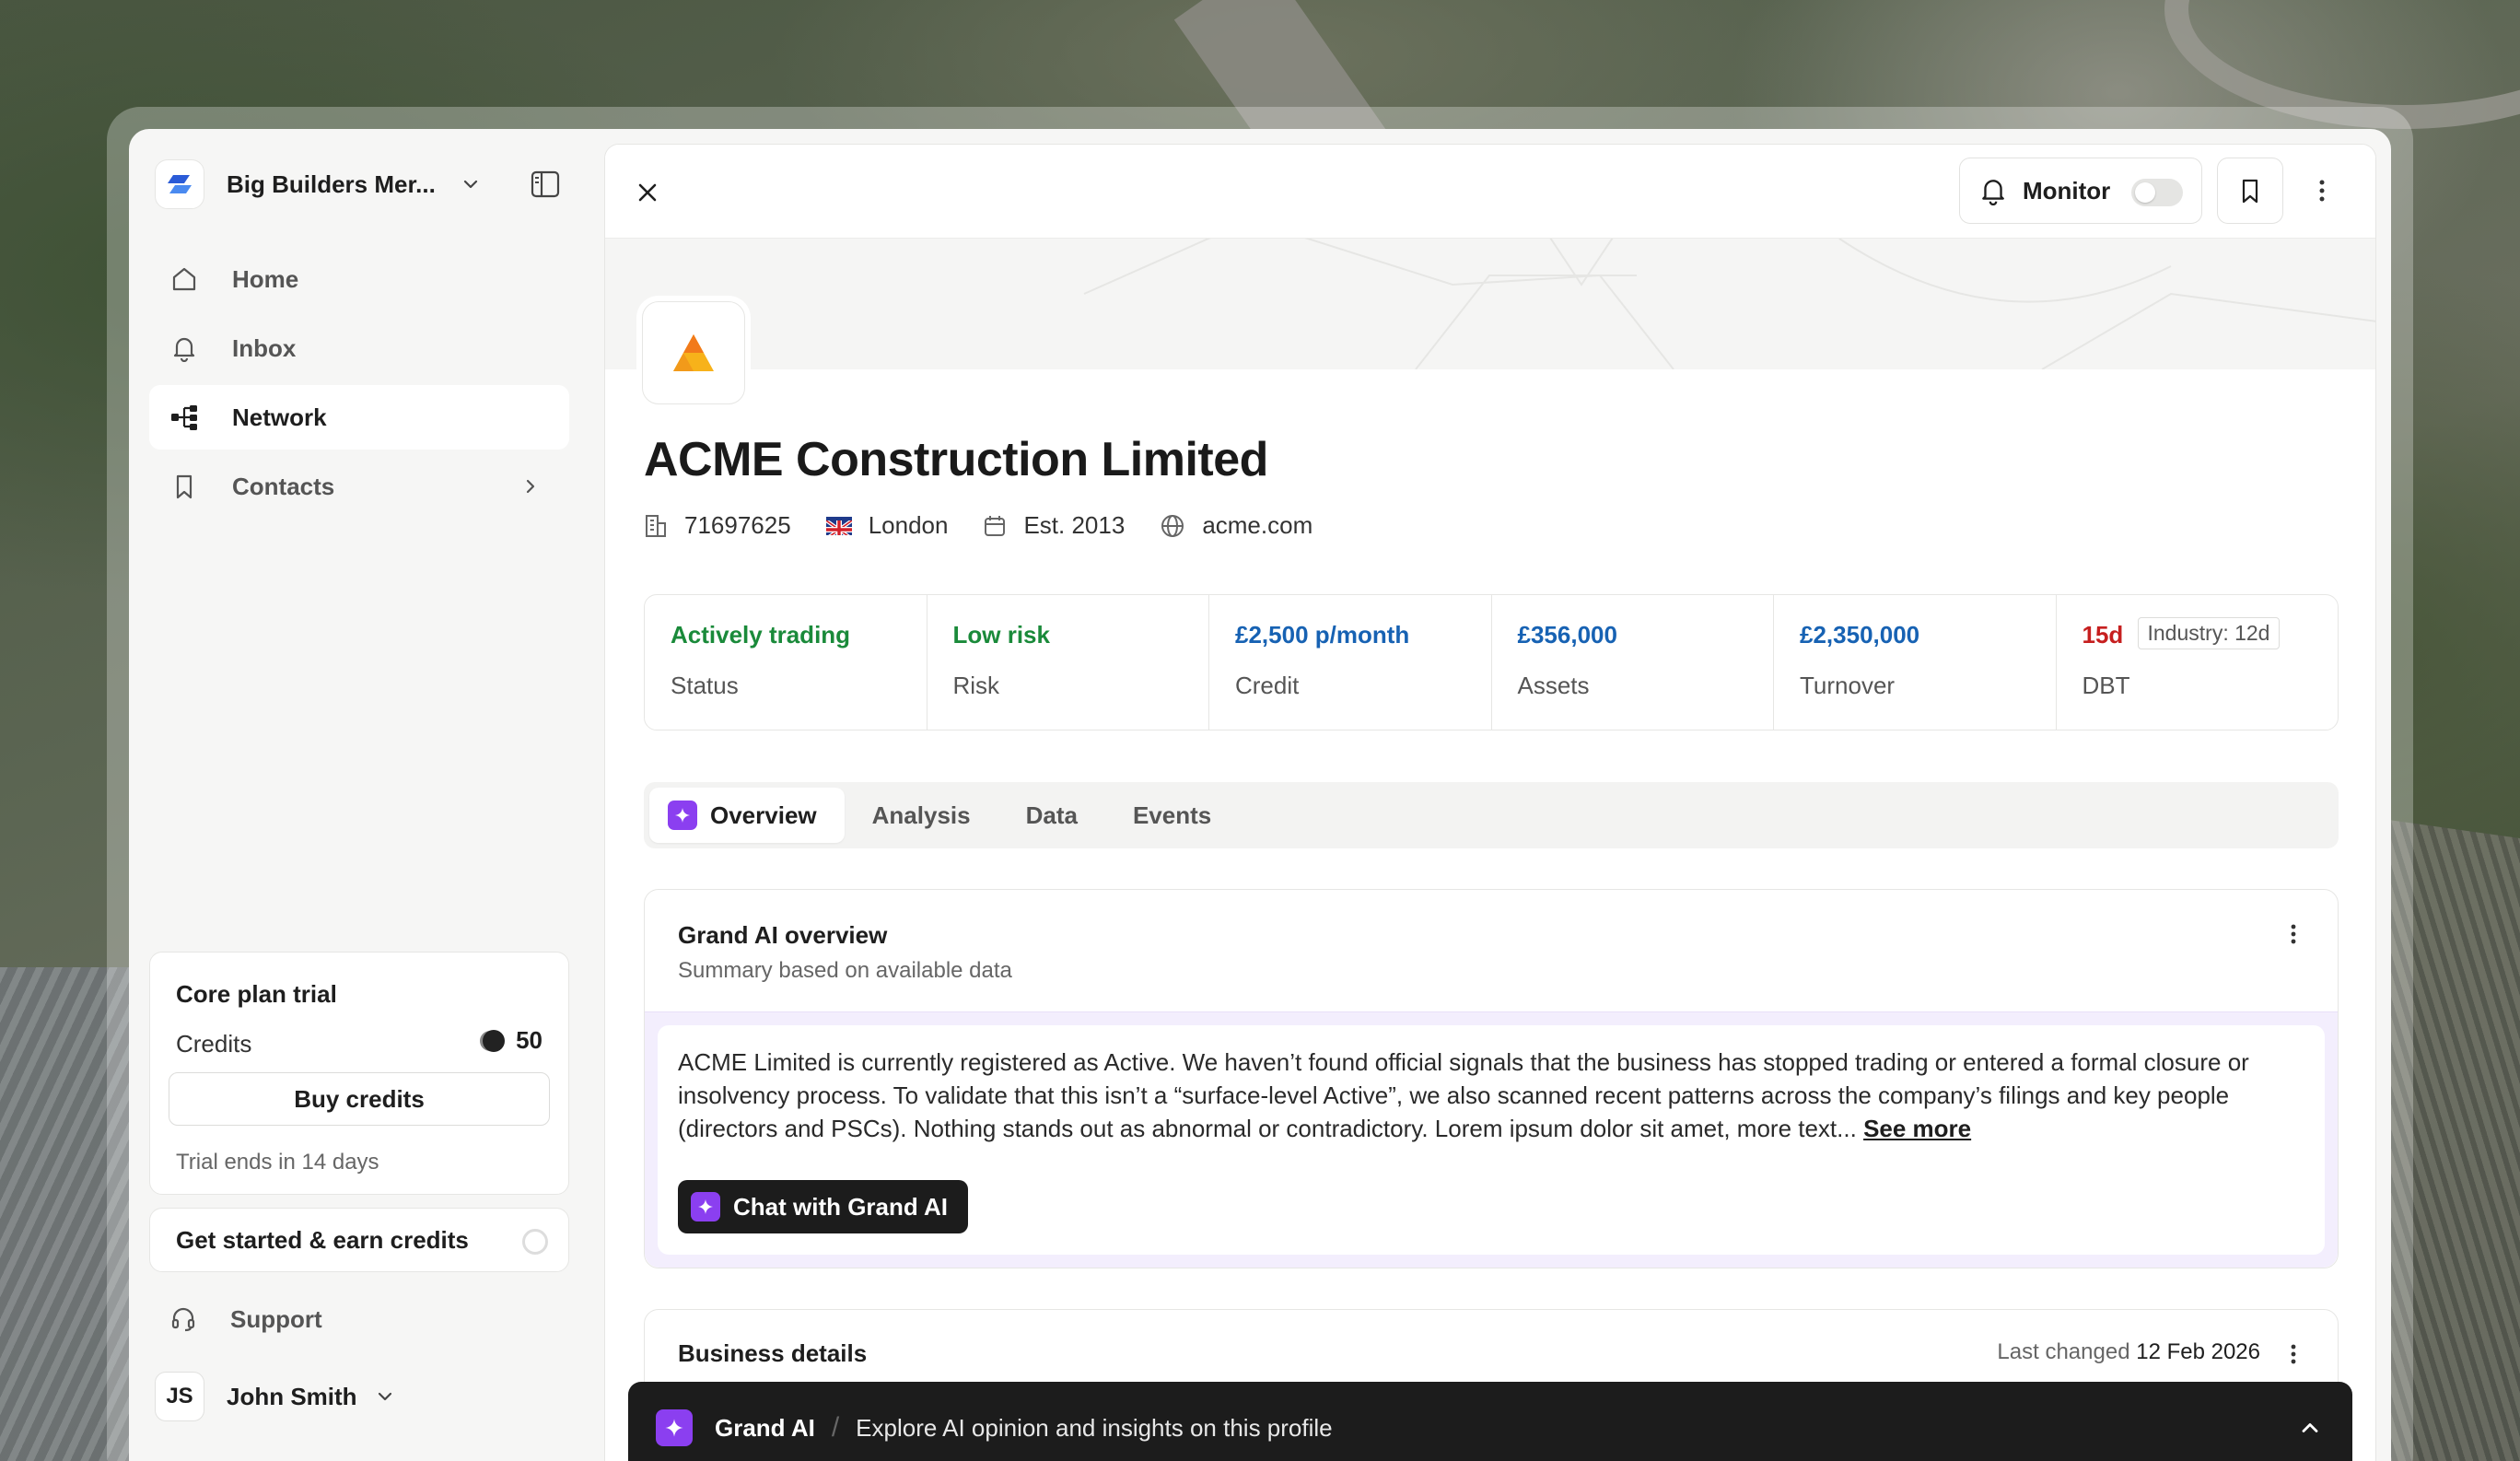 The height and width of the screenshot is (1461, 2520). I want to click on see-more-link: See more, so click(1917, 1128).